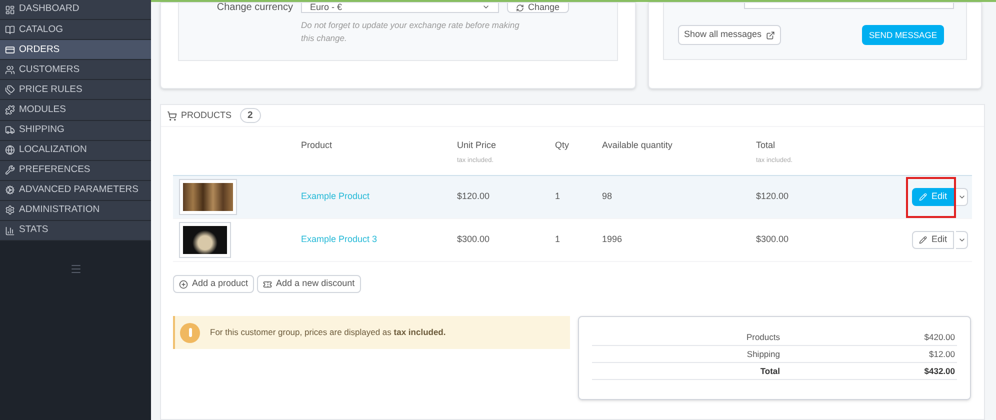 This screenshot has width=996, height=420. I want to click on column-header: Unit Price, so click(476, 145).